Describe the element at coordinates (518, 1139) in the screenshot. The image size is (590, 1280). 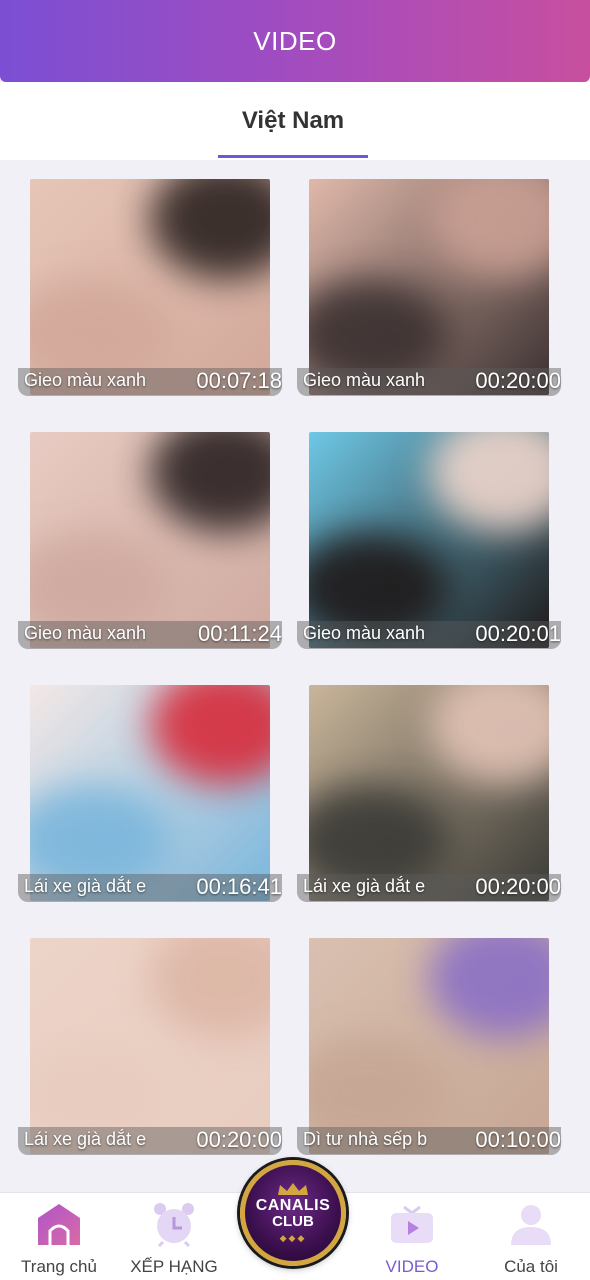
I see `video-duration: 00:10:00` at that location.